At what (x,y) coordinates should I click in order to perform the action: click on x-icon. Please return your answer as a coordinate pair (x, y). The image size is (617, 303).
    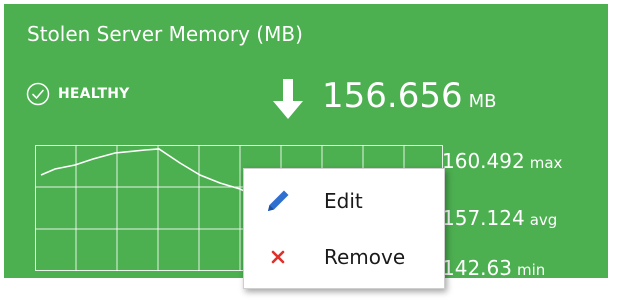
    Looking at the image, I should click on (278, 257).